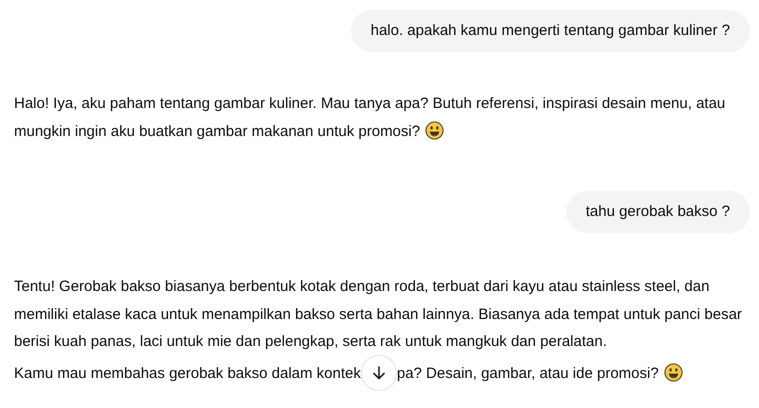 This screenshot has width=759, height=408. Describe the element at coordinates (187, 373) in the screenshot. I see `assistant-message: Kamu mau membahas gerobak bakso dalam kontek` at that location.